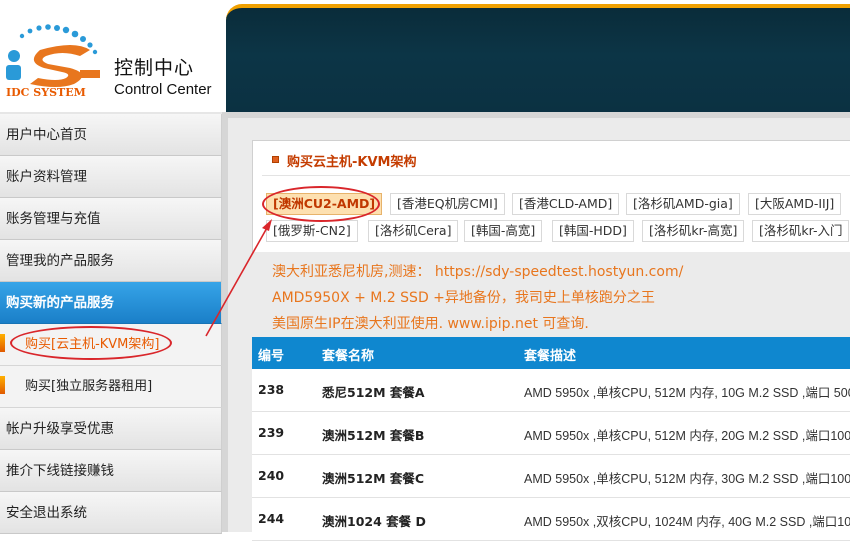 Image resolution: width=850 pixels, height=541 pixels. What do you see at coordinates (111, 177) in the screenshot?
I see `sidebar-item-account-profile: 账户资料管理` at bounding box center [111, 177].